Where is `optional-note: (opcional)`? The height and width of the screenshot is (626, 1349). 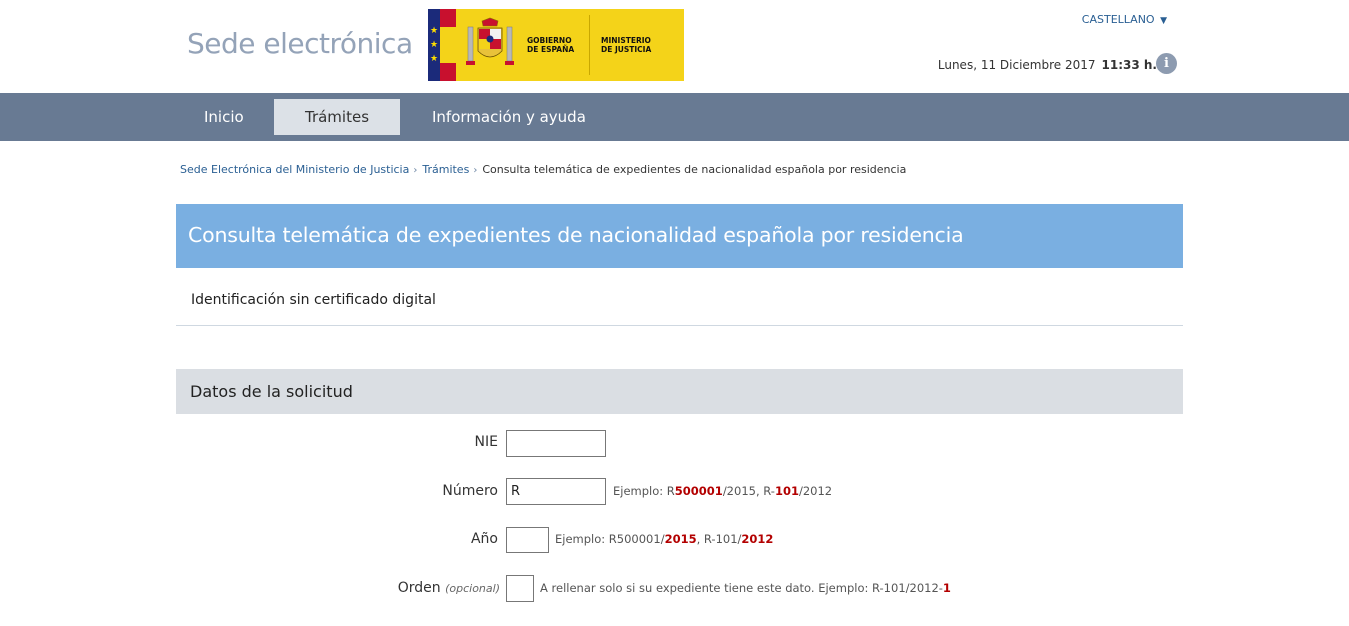
optional-note: (opcional) is located at coordinates (472, 588).